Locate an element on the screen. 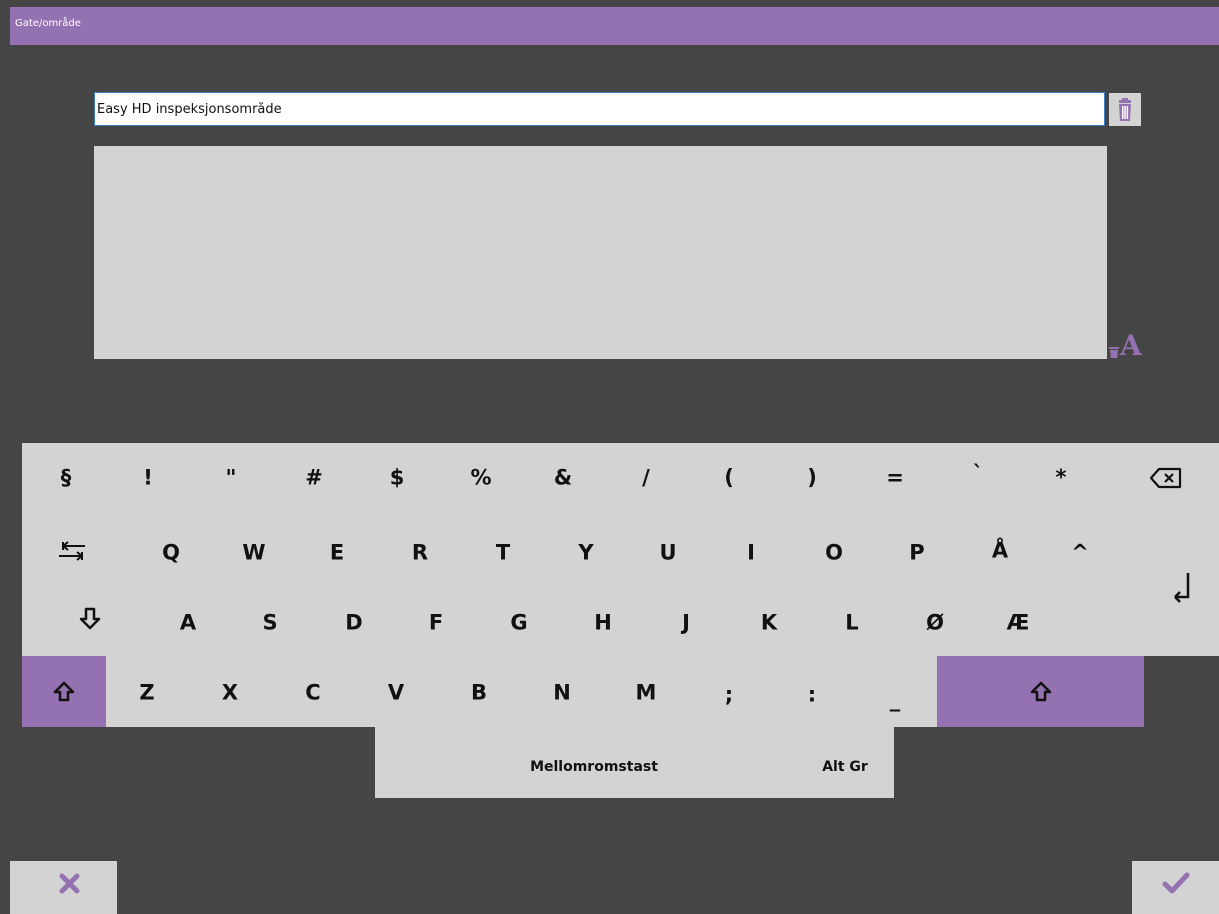  key: $ is located at coordinates (397, 478).